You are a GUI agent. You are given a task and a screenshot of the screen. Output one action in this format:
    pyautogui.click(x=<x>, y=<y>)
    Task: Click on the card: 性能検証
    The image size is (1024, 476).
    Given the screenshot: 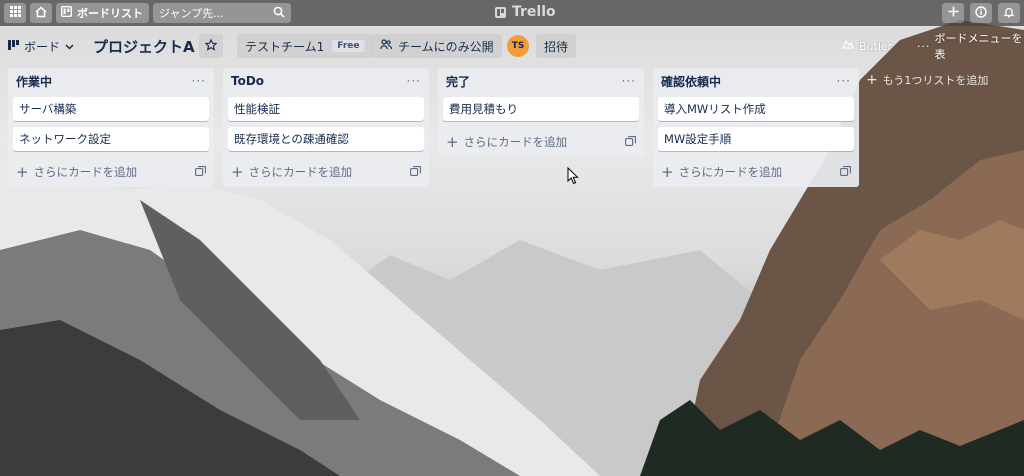 What is the action you would take?
    pyautogui.click(x=326, y=109)
    